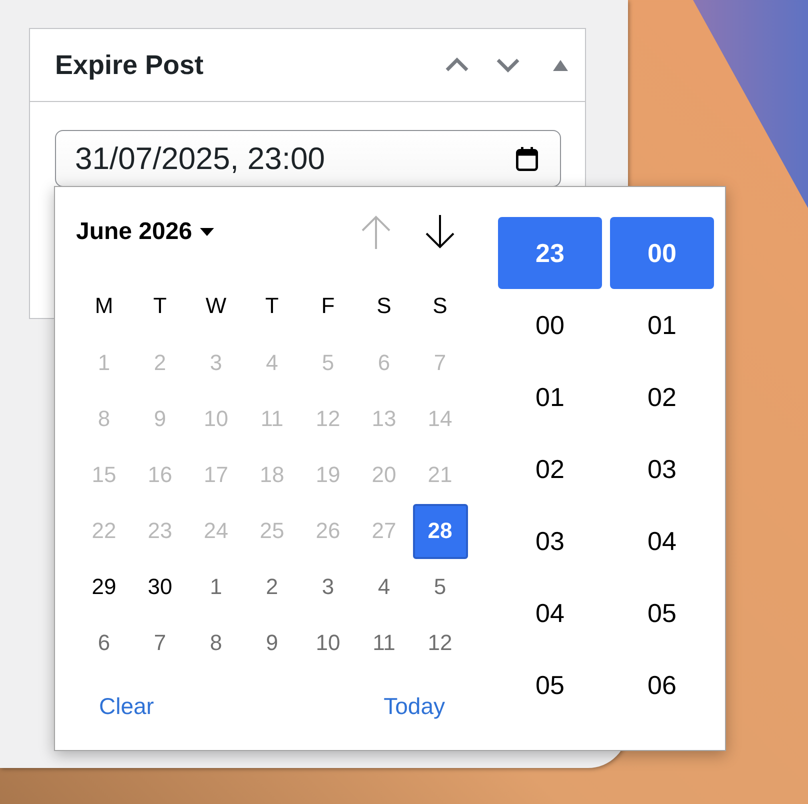 The height and width of the screenshot is (804, 808). Describe the element at coordinates (440, 531) in the screenshot. I see `calendar-day: 28` at that location.